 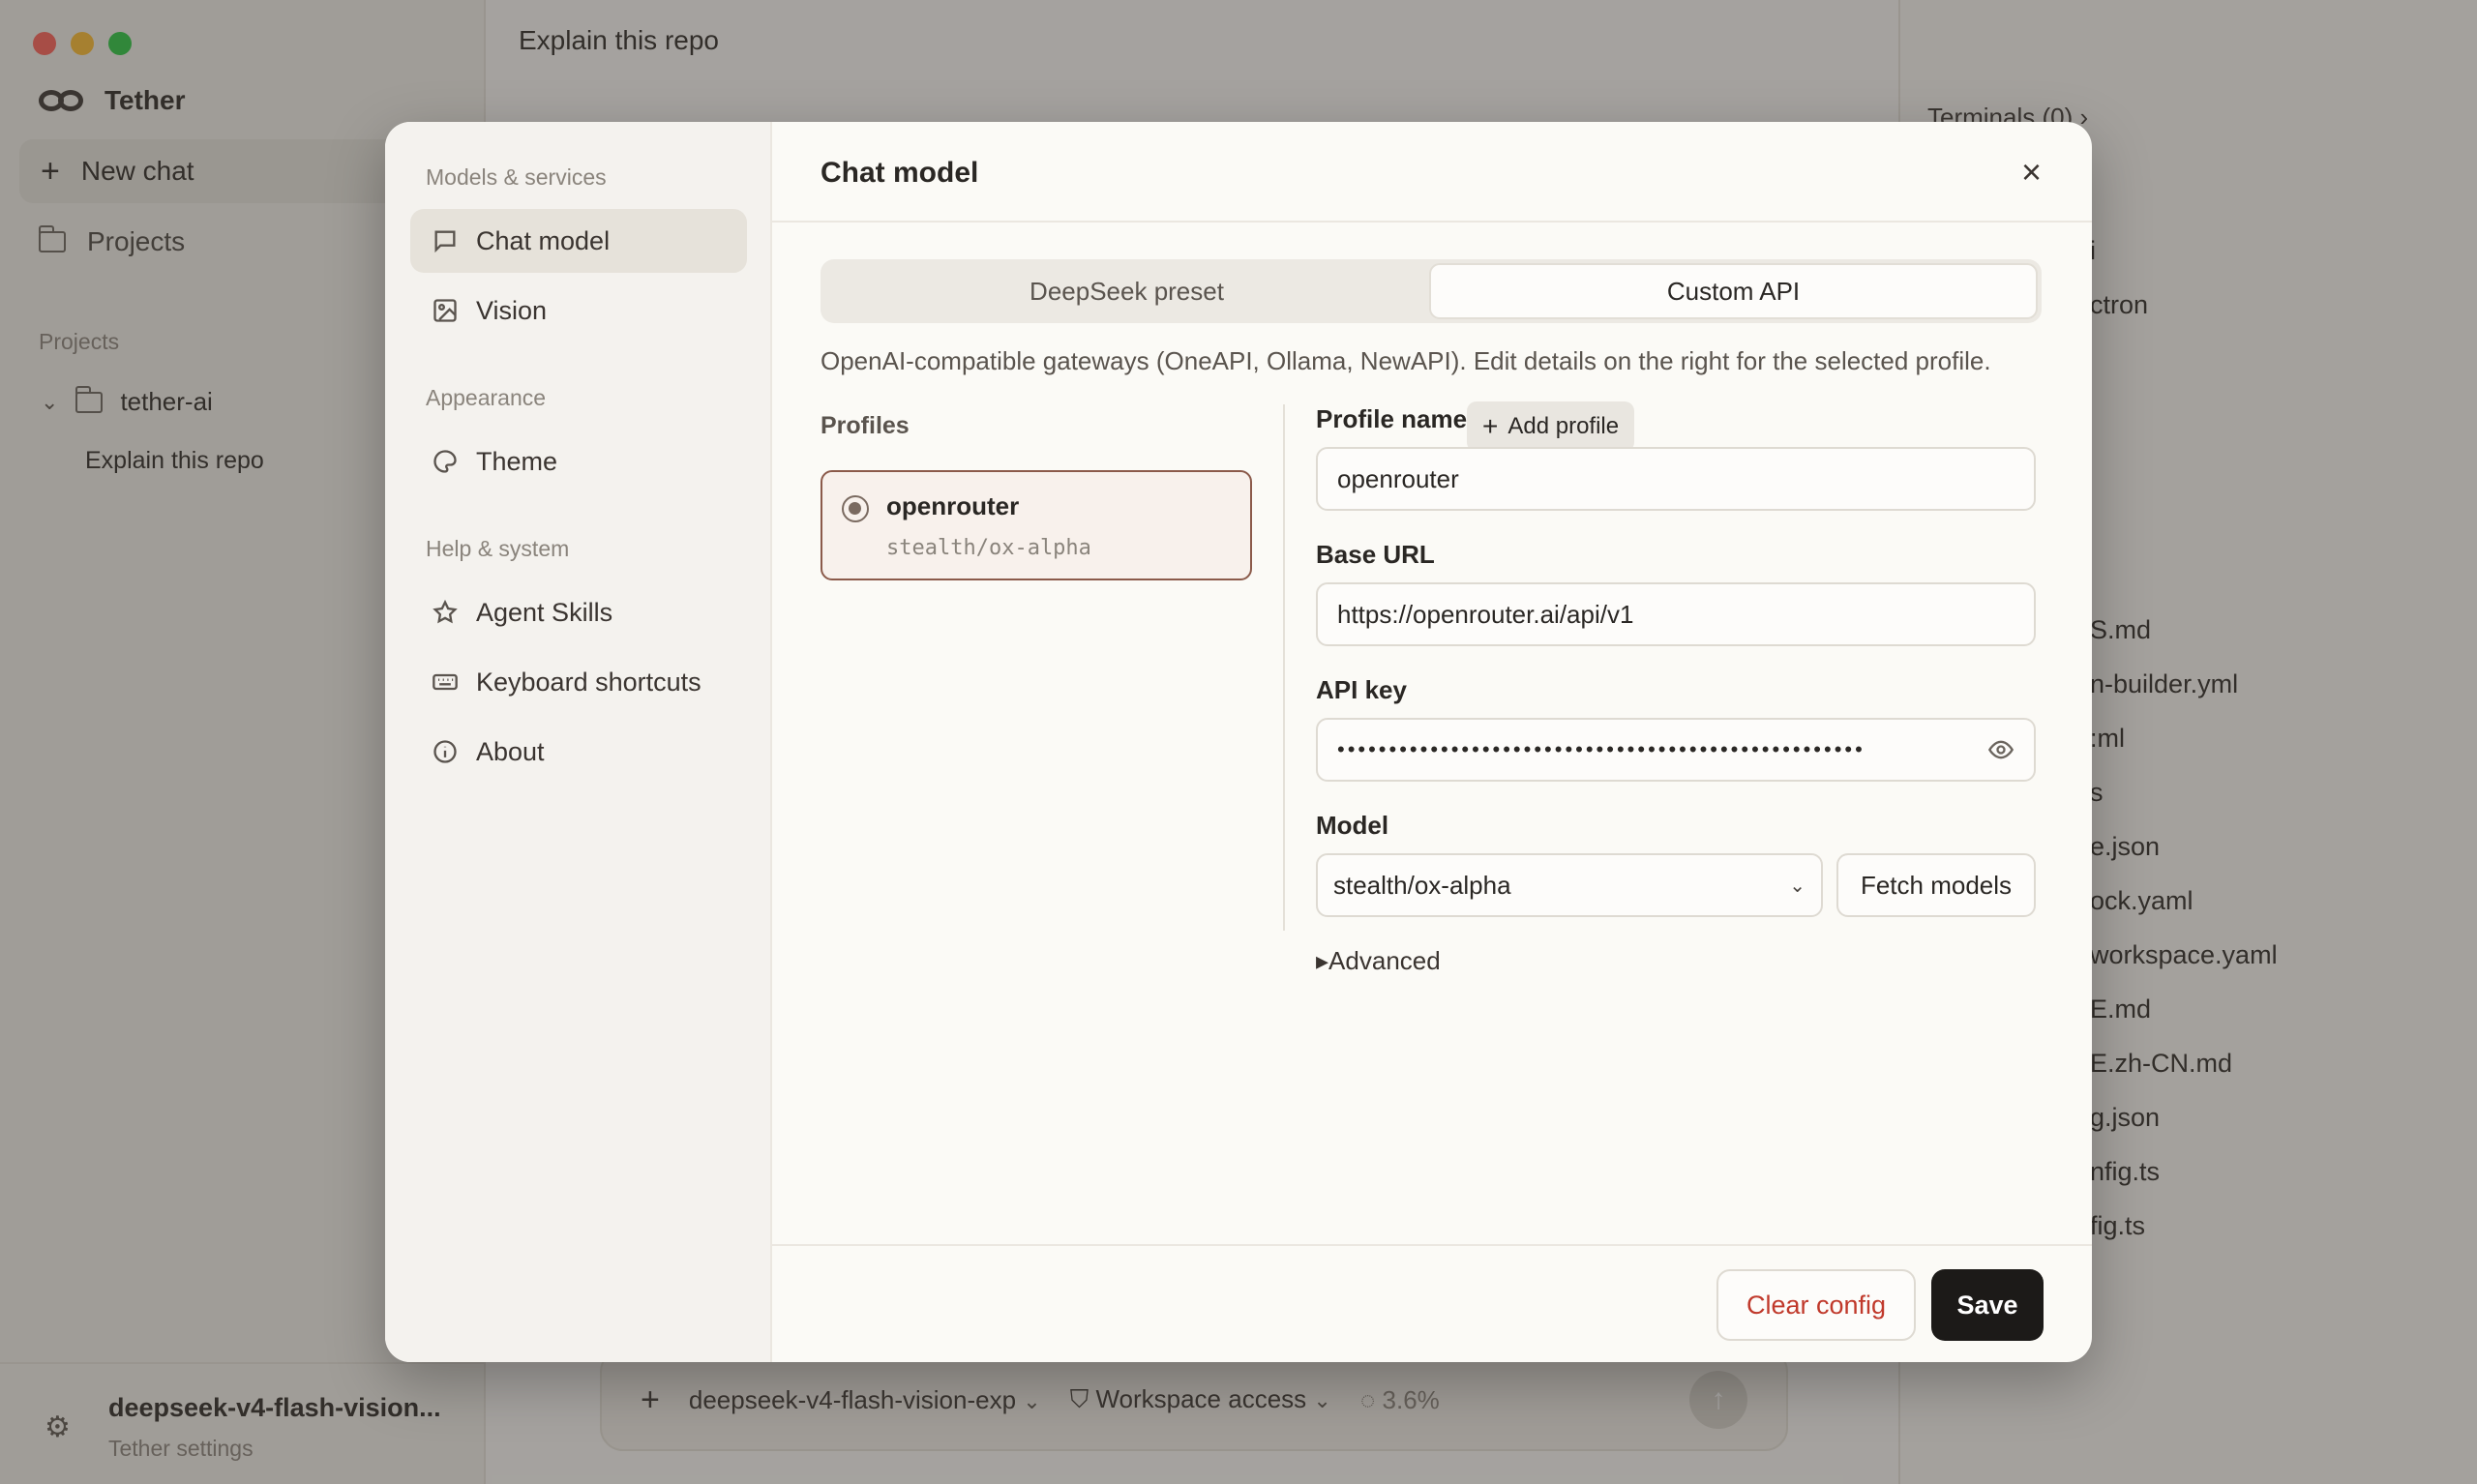 What do you see at coordinates (578, 461) in the screenshot?
I see `nav-item-theme: Theme` at bounding box center [578, 461].